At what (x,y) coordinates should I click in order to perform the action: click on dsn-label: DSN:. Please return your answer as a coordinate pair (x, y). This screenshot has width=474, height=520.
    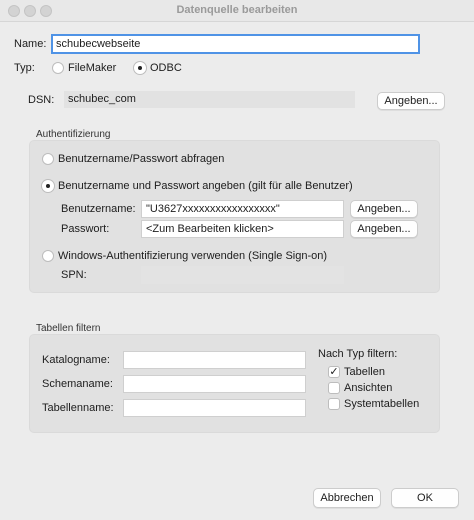
    Looking at the image, I should click on (41, 100).